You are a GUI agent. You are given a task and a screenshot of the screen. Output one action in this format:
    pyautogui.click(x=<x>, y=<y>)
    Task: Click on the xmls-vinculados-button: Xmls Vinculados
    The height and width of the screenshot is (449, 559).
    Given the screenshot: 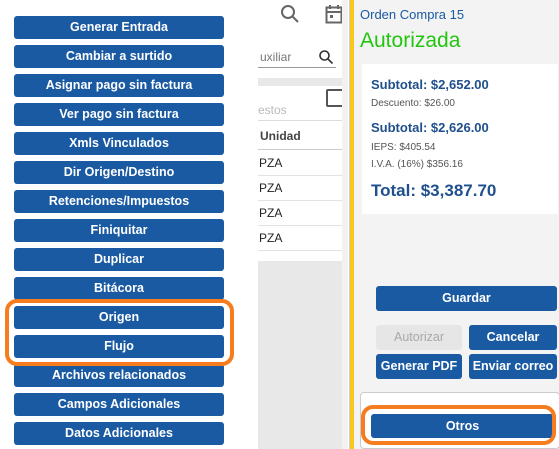 What is the action you would take?
    pyautogui.click(x=119, y=143)
    